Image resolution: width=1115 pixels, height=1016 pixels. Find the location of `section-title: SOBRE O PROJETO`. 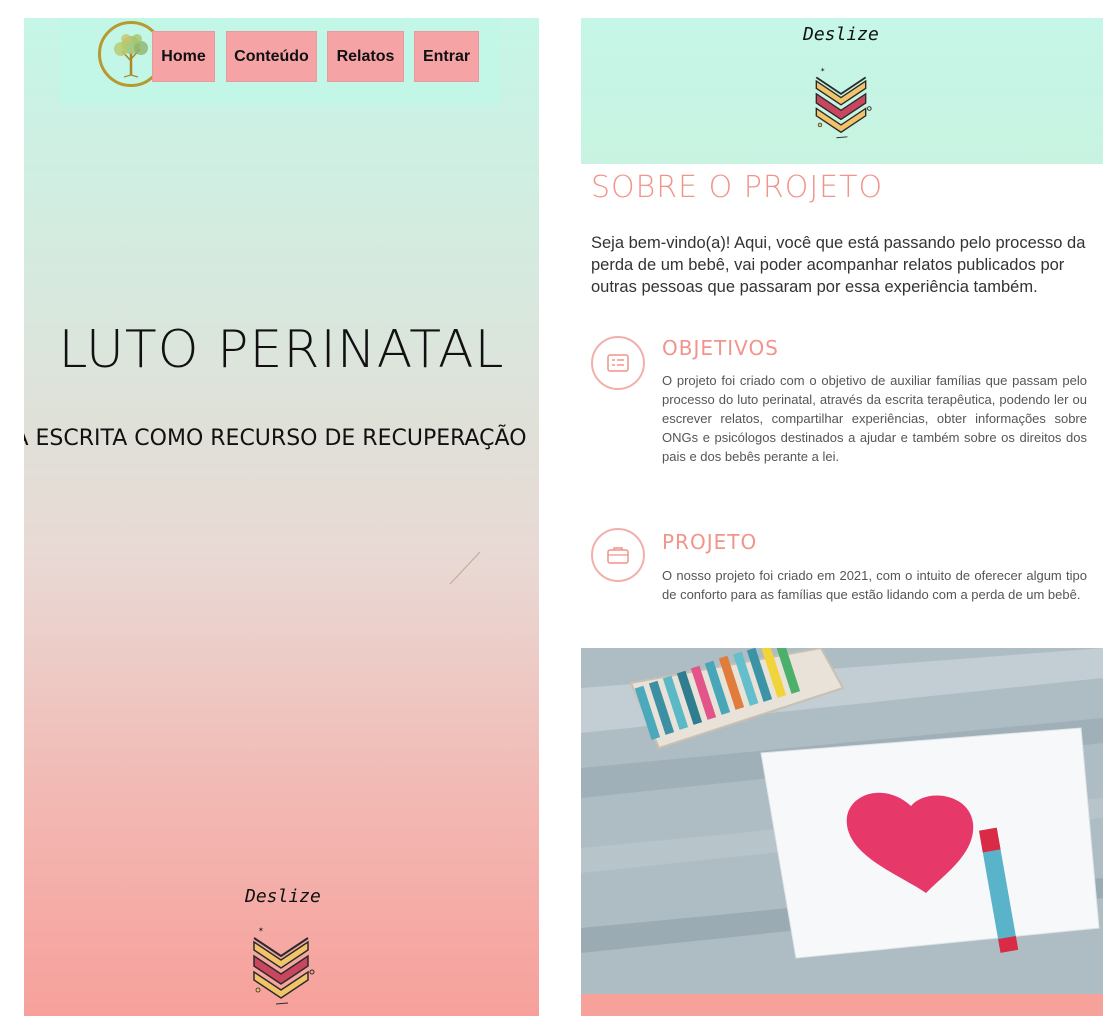

section-title: SOBRE O PROJETO is located at coordinates (737, 187).